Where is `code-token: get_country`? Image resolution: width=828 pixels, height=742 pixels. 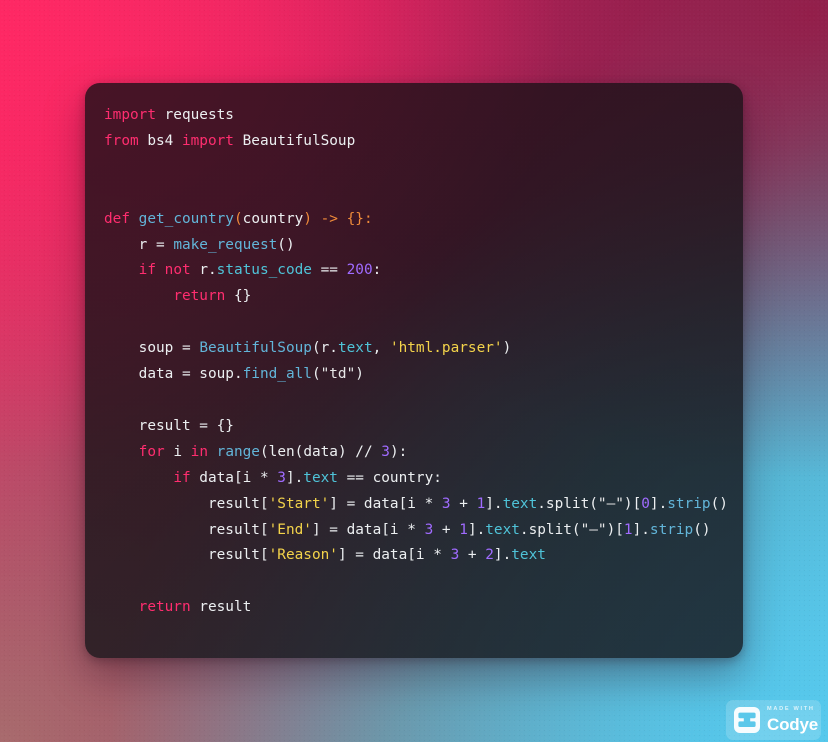 code-token: get_country is located at coordinates (186, 218).